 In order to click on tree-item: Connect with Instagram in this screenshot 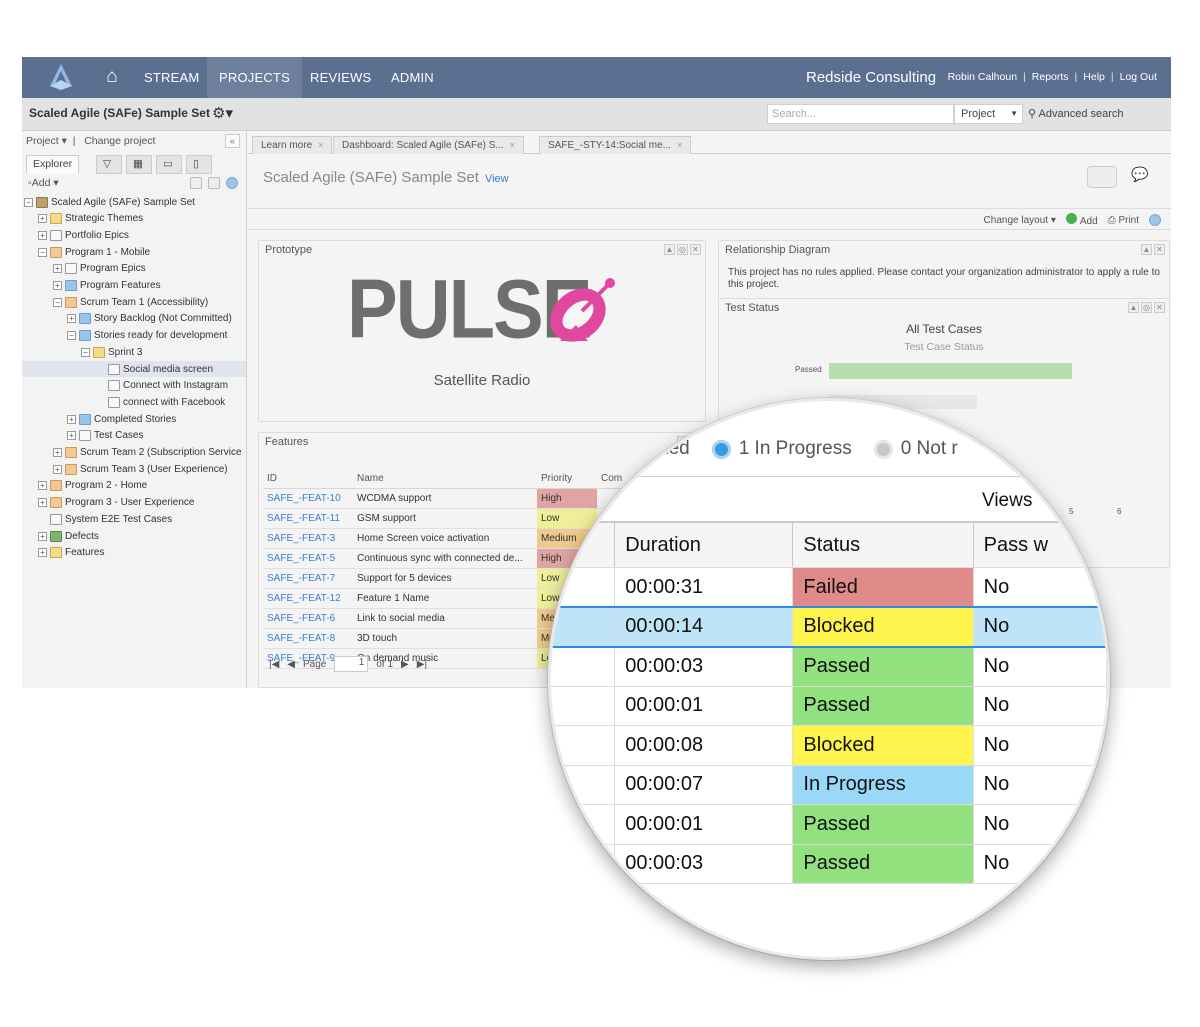, I will do `click(125, 386)`.